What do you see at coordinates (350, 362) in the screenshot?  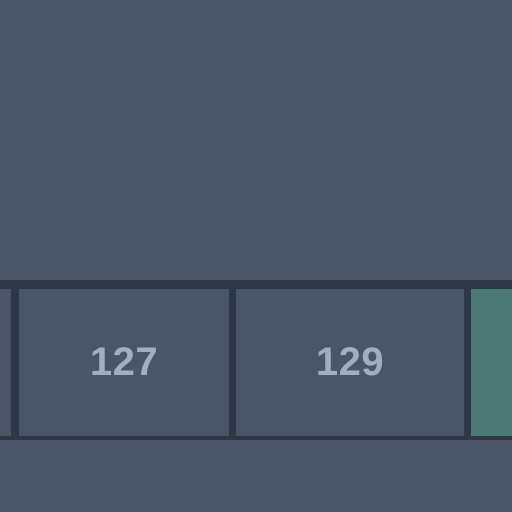 I see `strip-cell-129: 129` at bounding box center [350, 362].